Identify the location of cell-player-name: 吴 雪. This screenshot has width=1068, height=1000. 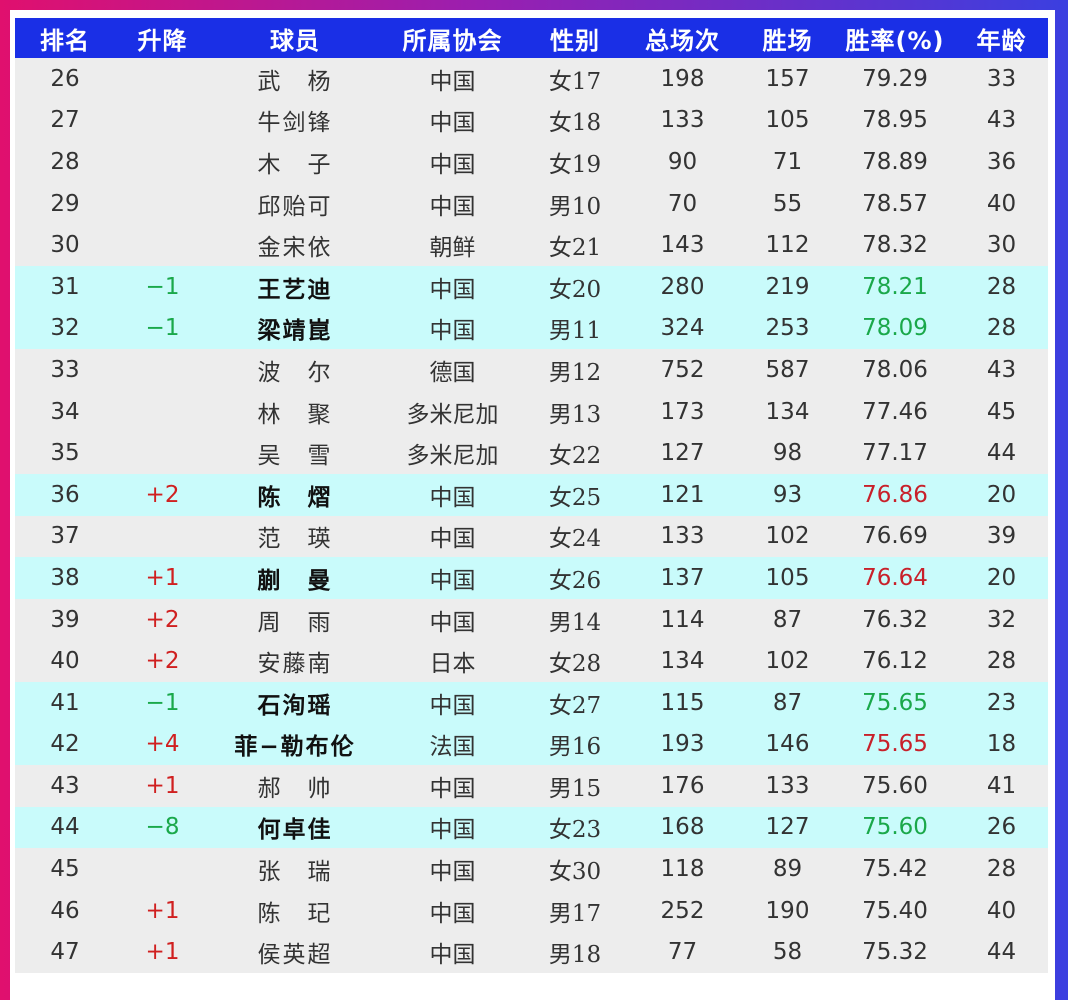
(295, 456).